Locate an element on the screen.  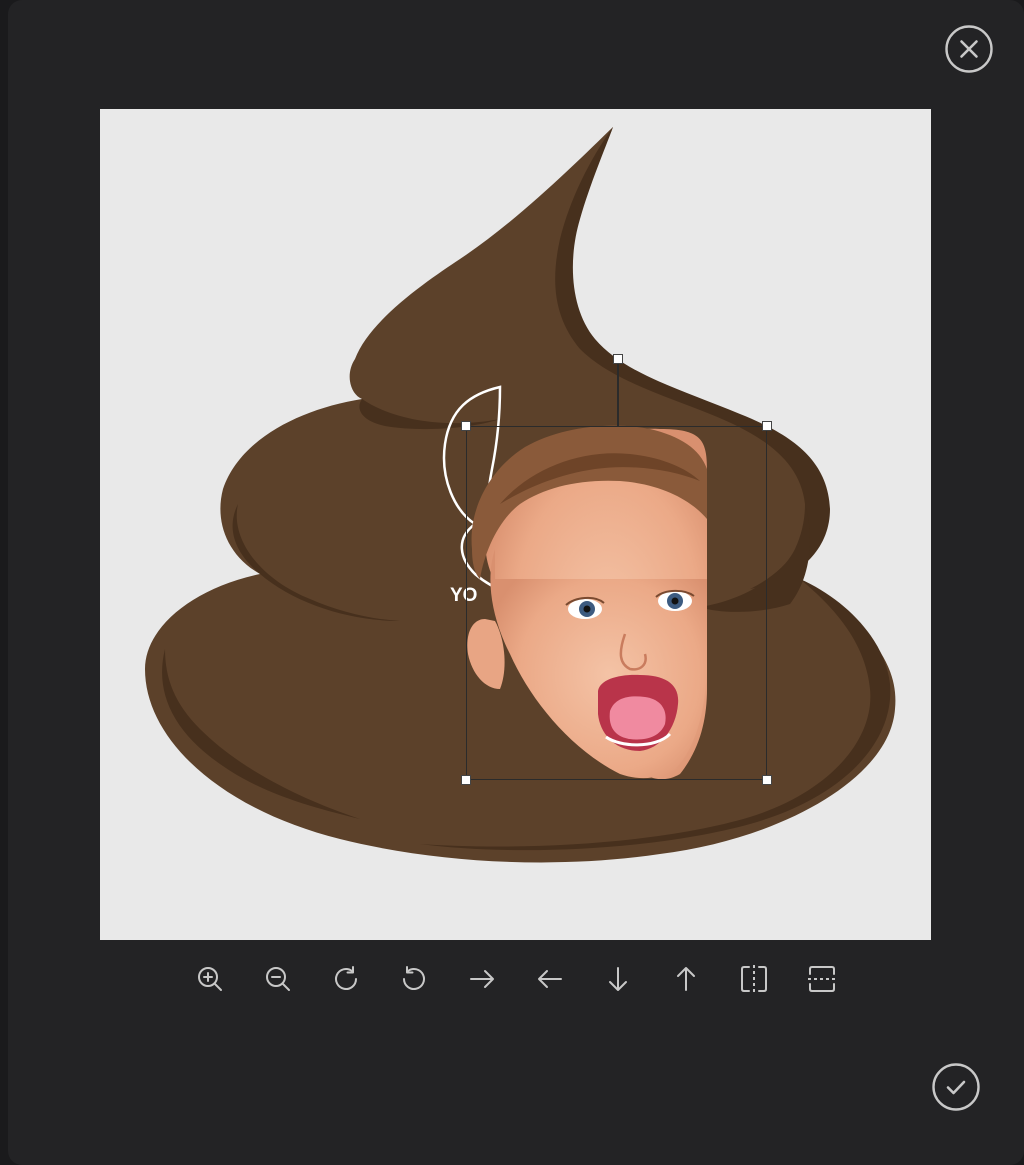
confirm-button is located at coordinates (956, 1087).